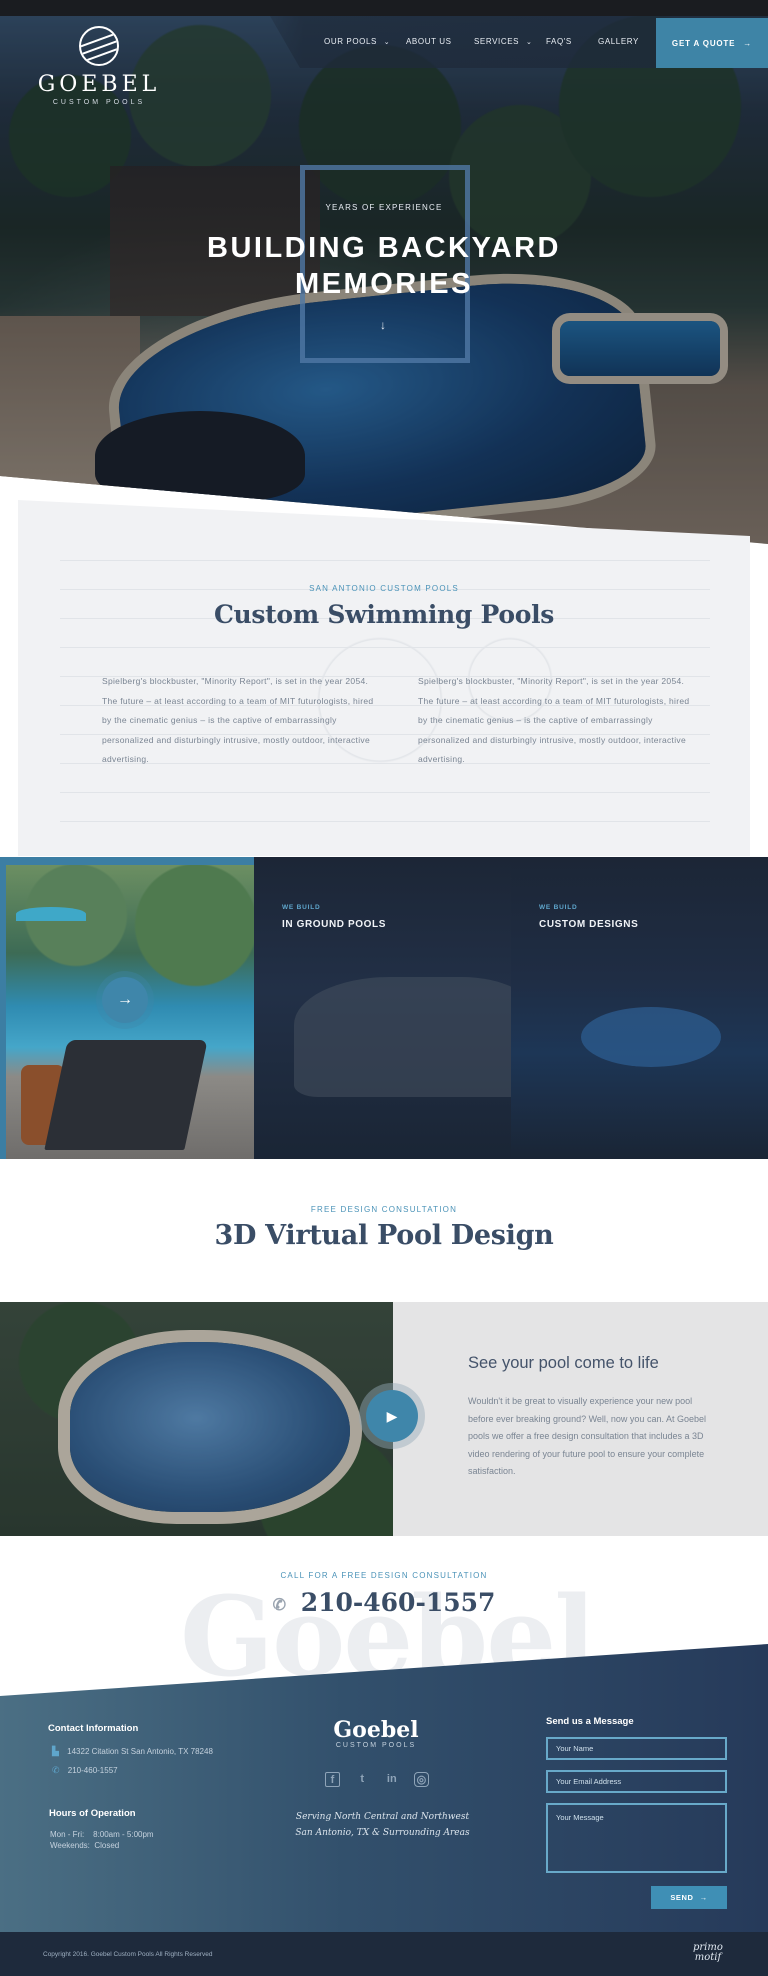 The height and width of the screenshot is (1976, 768). Describe the element at coordinates (384, 248) in the screenshot. I see `hero-title-line1: BUILDING BACKYARD` at that location.